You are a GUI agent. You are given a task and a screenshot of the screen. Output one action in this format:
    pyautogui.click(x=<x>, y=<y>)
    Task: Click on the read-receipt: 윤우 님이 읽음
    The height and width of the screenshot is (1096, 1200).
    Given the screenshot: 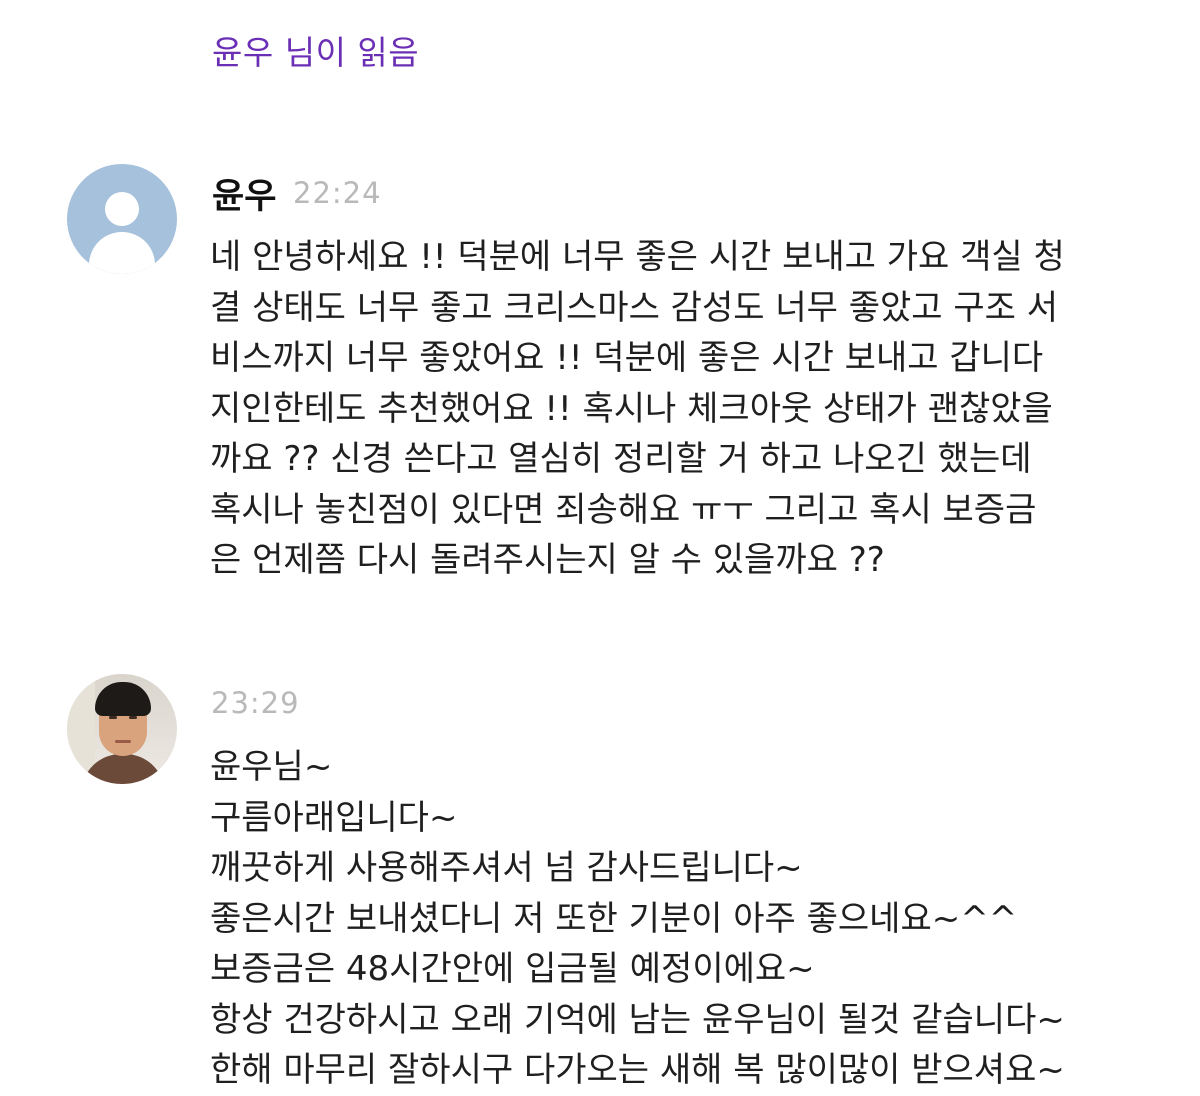 What is the action you would take?
    pyautogui.click(x=316, y=52)
    